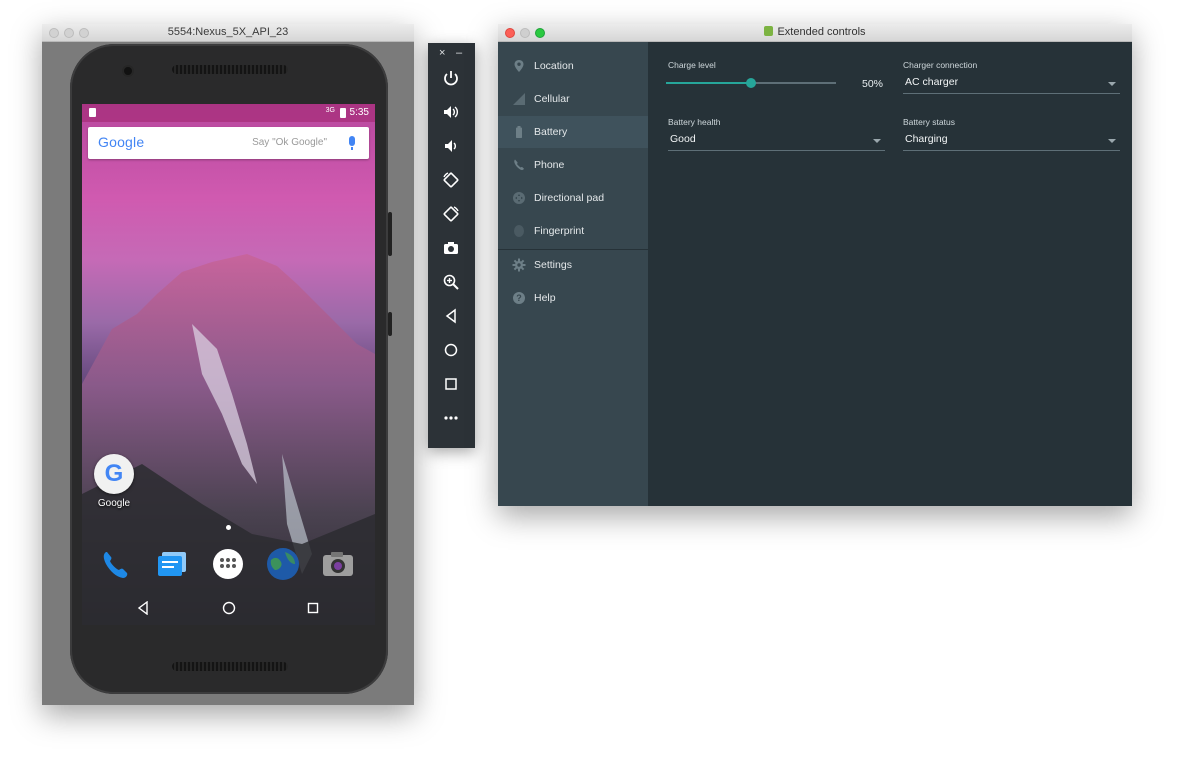 The image size is (1200, 767). Describe the element at coordinates (338, 564) in the screenshot. I see `camera-icon` at that location.